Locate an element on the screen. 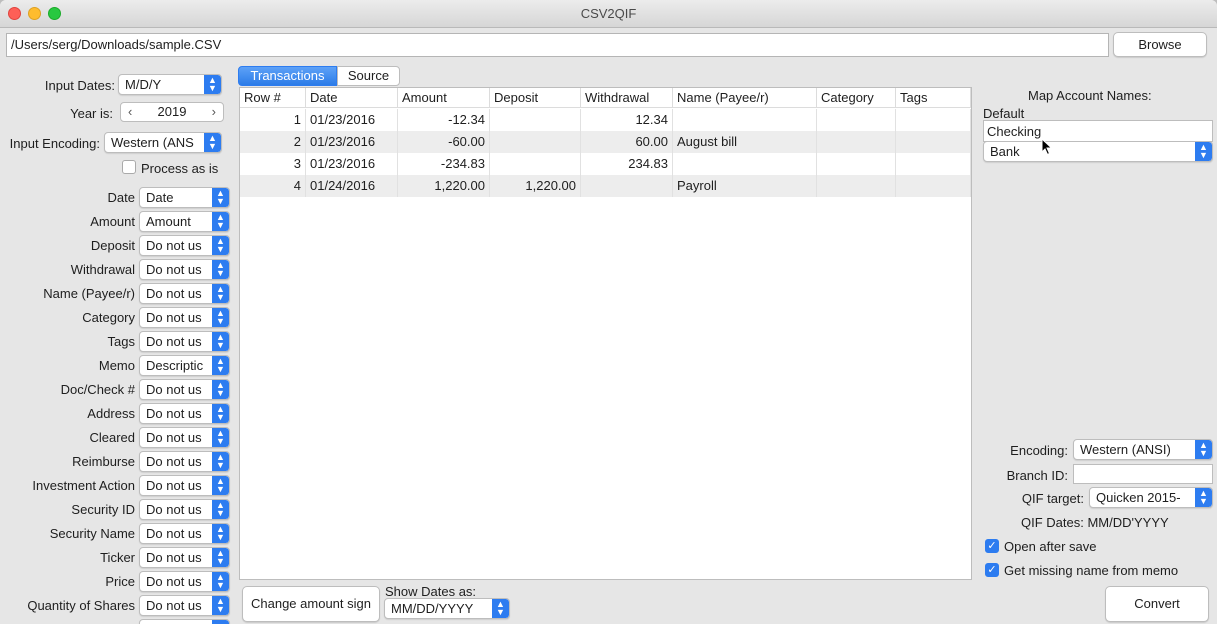  default-label: Default is located at coordinates (1004, 113).